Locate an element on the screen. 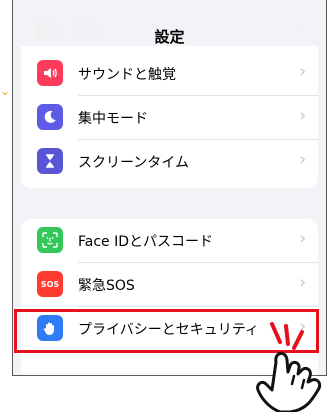 This screenshot has height=412, width=328. settings-item-emergency-sos: SOS 緊急SOS › is located at coordinates (169, 285).